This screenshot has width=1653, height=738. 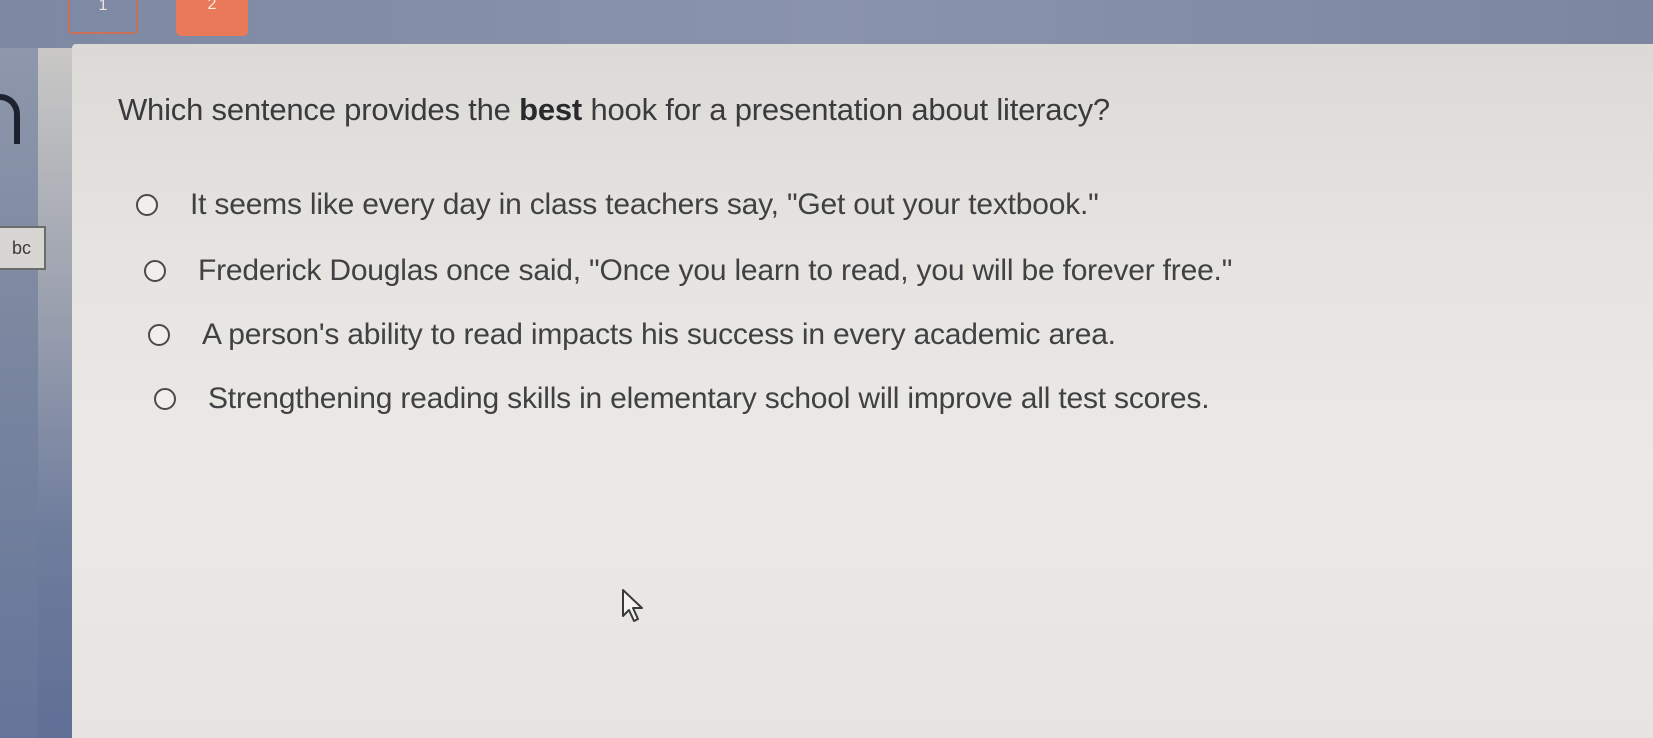 What do you see at coordinates (826, 24) in the screenshot?
I see `top-navigation-bar: 1 2` at bounding box center [826, 24].